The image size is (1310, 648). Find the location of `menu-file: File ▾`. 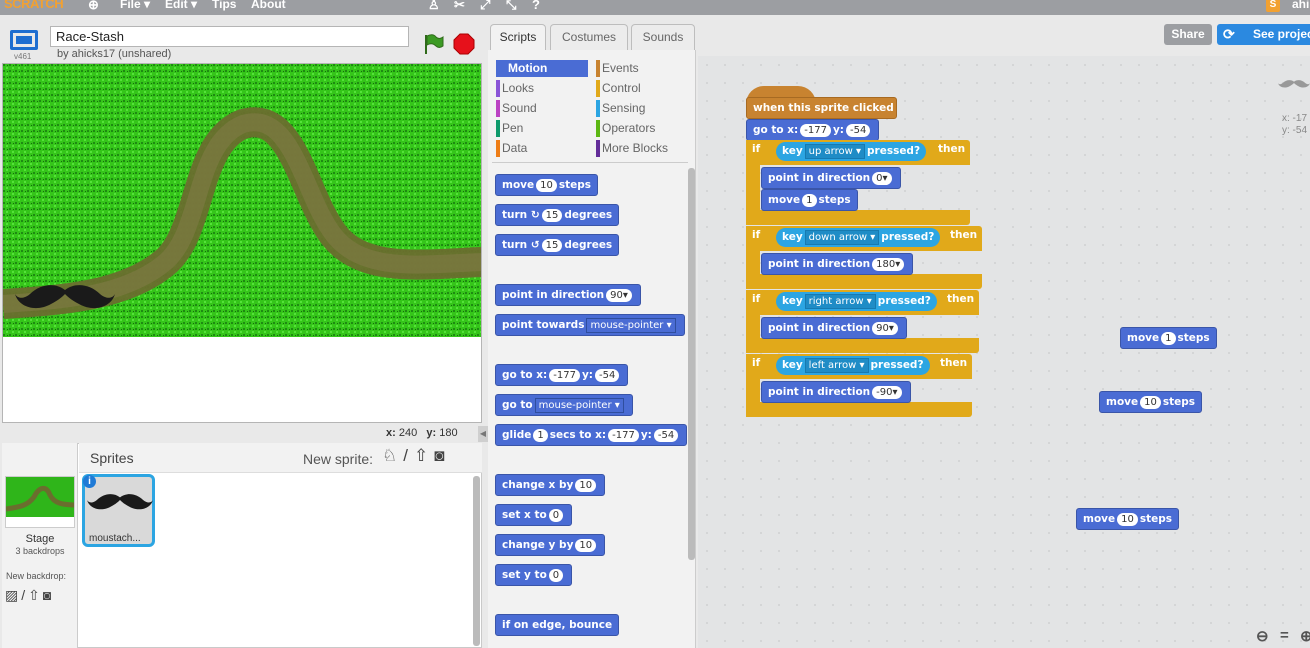

menu-file: File ▾ is located at coordinates (135, 5).